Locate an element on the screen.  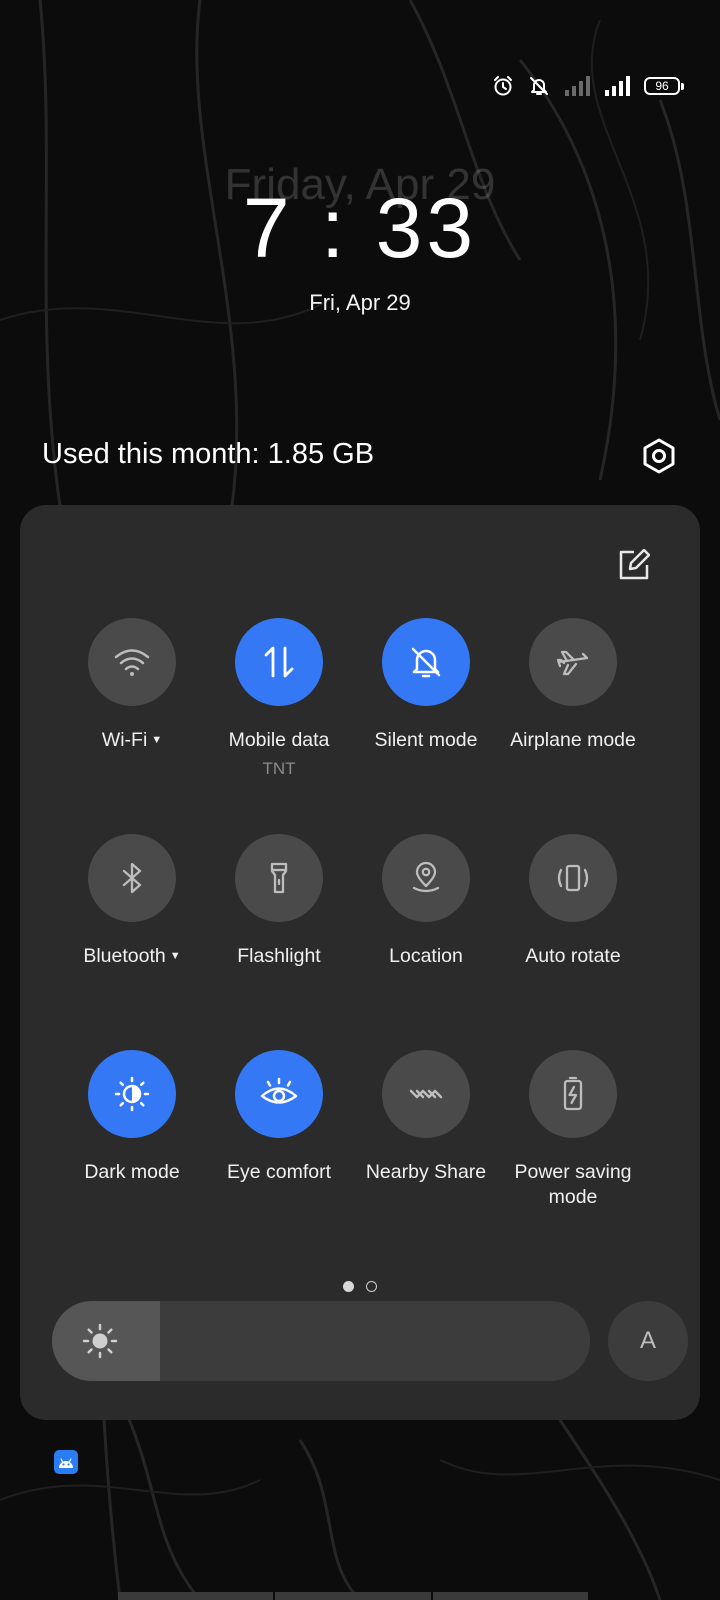
tile-power-saving-mode: Power saving mode is located at coordinates (573, 1130).